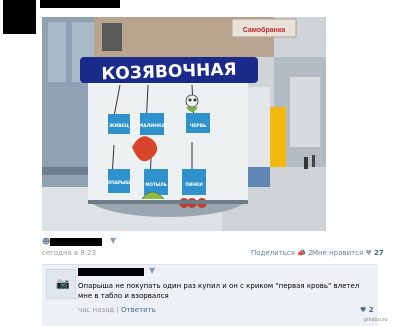  Describe the element at coordinates (376, 320) in the screenshot. I see `watermark: pikabu.ru` at that location.